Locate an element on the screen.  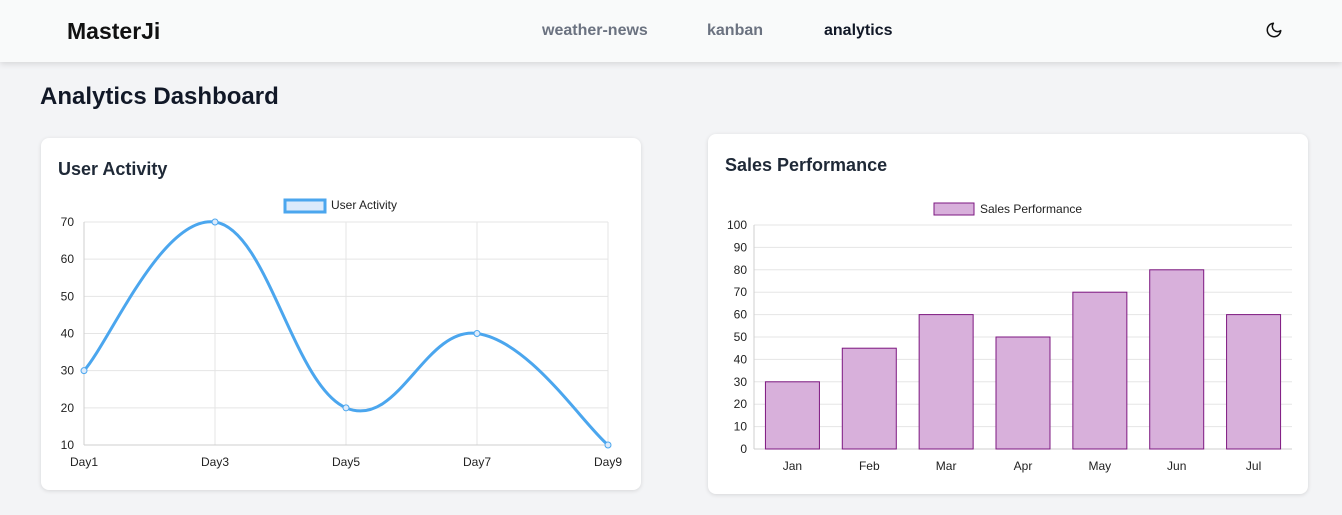
x-tick-label: Jun is located at coordinates (1176, 466).